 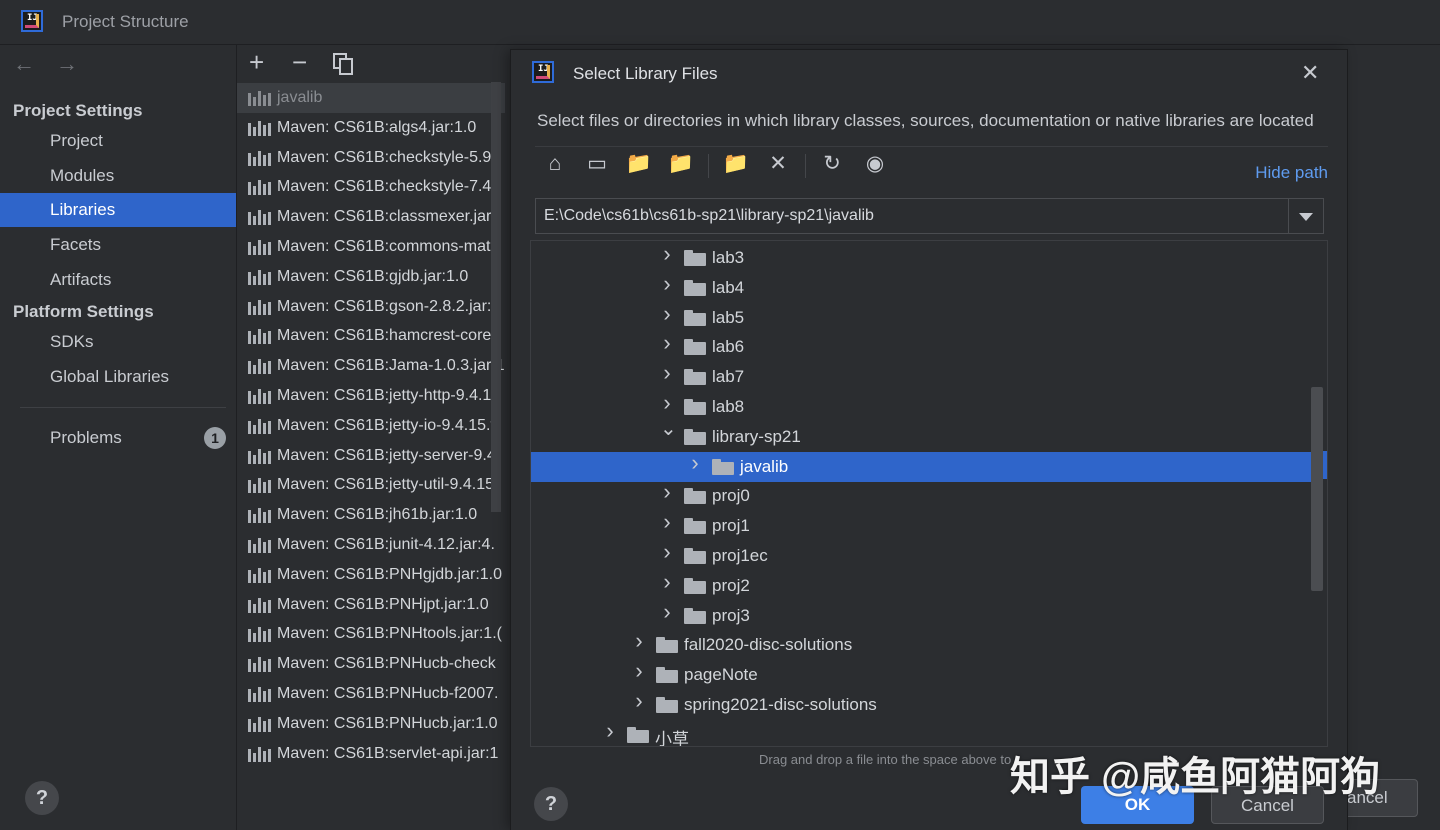 What do you see at coordinates (728, 287) in the screenshot?
I see `tree-node-label: lab4` at bounding box center [728, 287].